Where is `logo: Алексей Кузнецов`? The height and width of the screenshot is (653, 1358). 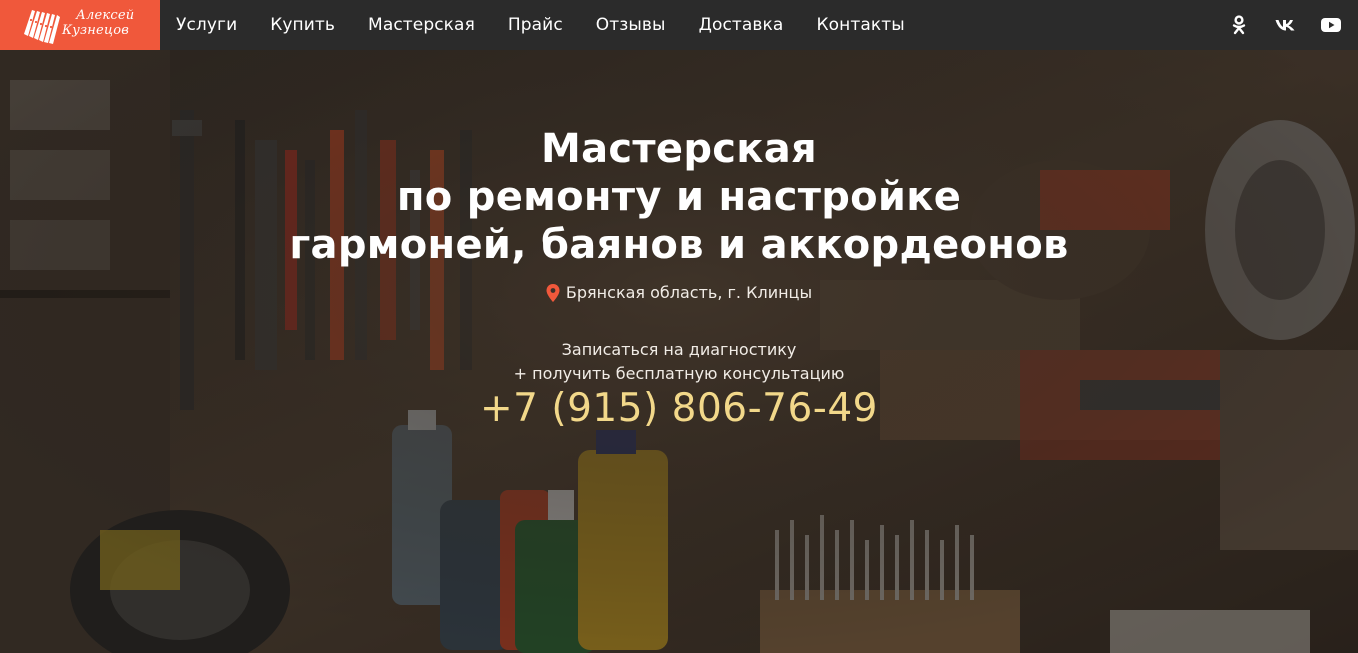 logo: Алексей Кузнецов is located at coordinates (80, 25).